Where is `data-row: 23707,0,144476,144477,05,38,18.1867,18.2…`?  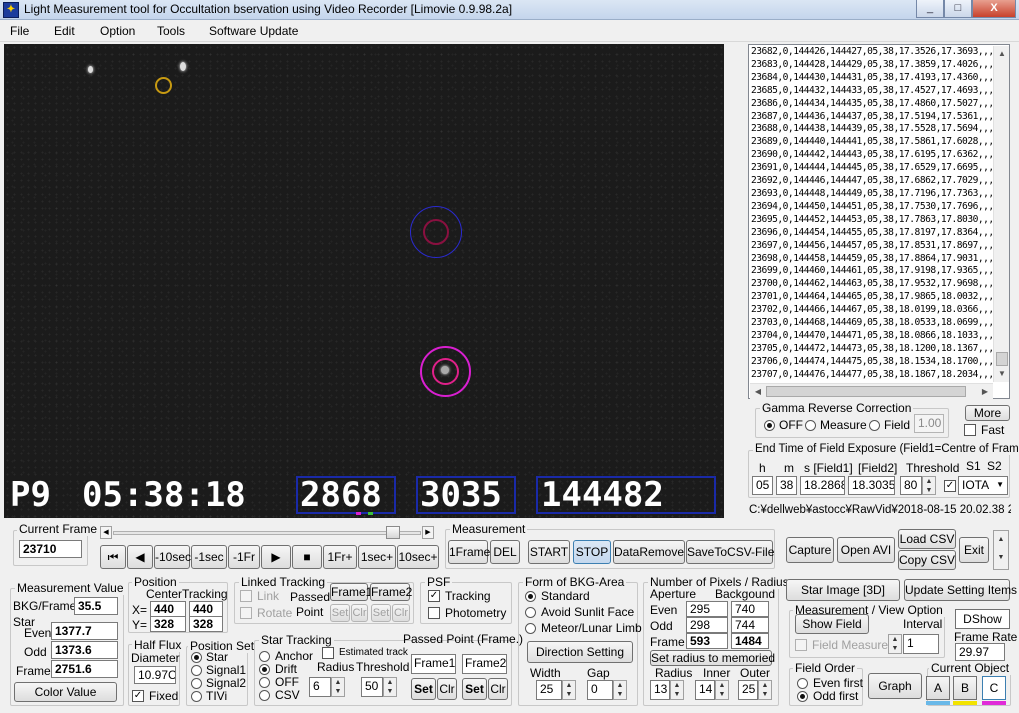 data-row: 23707,0,144476,144477,05,38,18.1867,18.2… is located at coordinates (872, 375).